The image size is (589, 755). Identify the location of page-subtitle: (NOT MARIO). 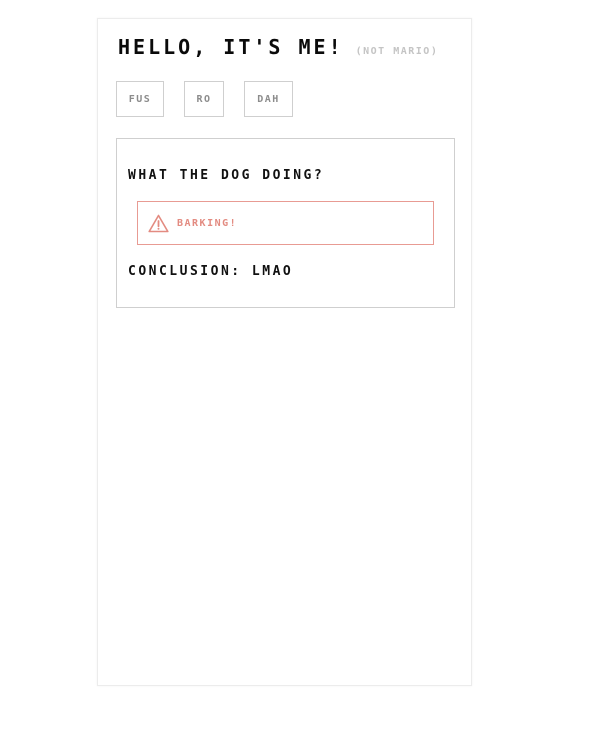
(397, 51).